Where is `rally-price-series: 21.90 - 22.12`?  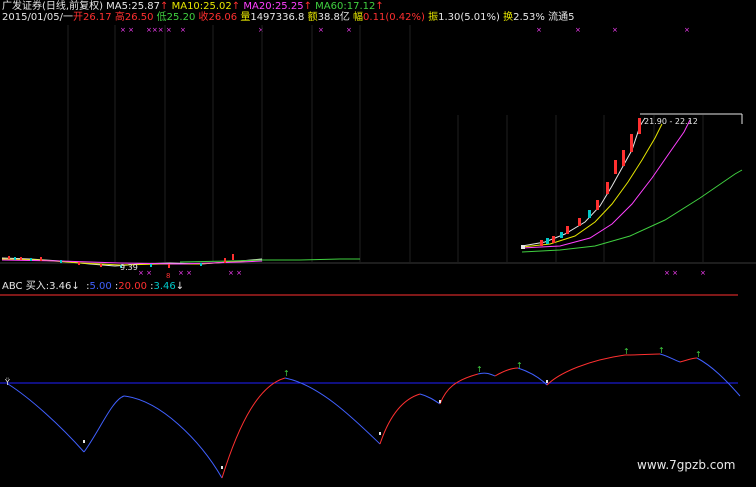
rally-price-series: 21.90 - 22.12 is located at coordinates (632, 183).